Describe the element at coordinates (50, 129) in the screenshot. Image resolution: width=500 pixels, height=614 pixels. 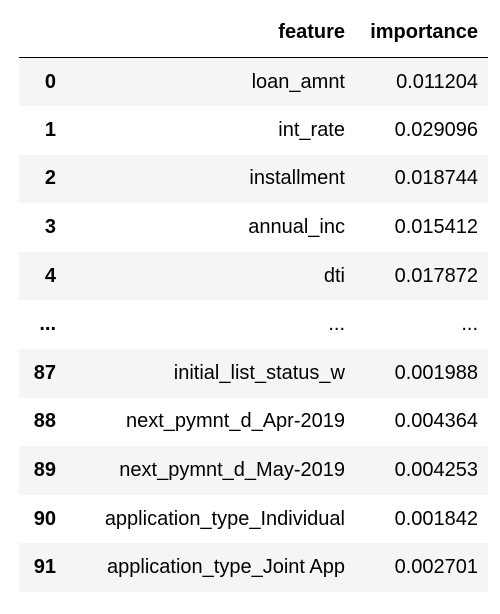
I see `row-index: 1` at that location.